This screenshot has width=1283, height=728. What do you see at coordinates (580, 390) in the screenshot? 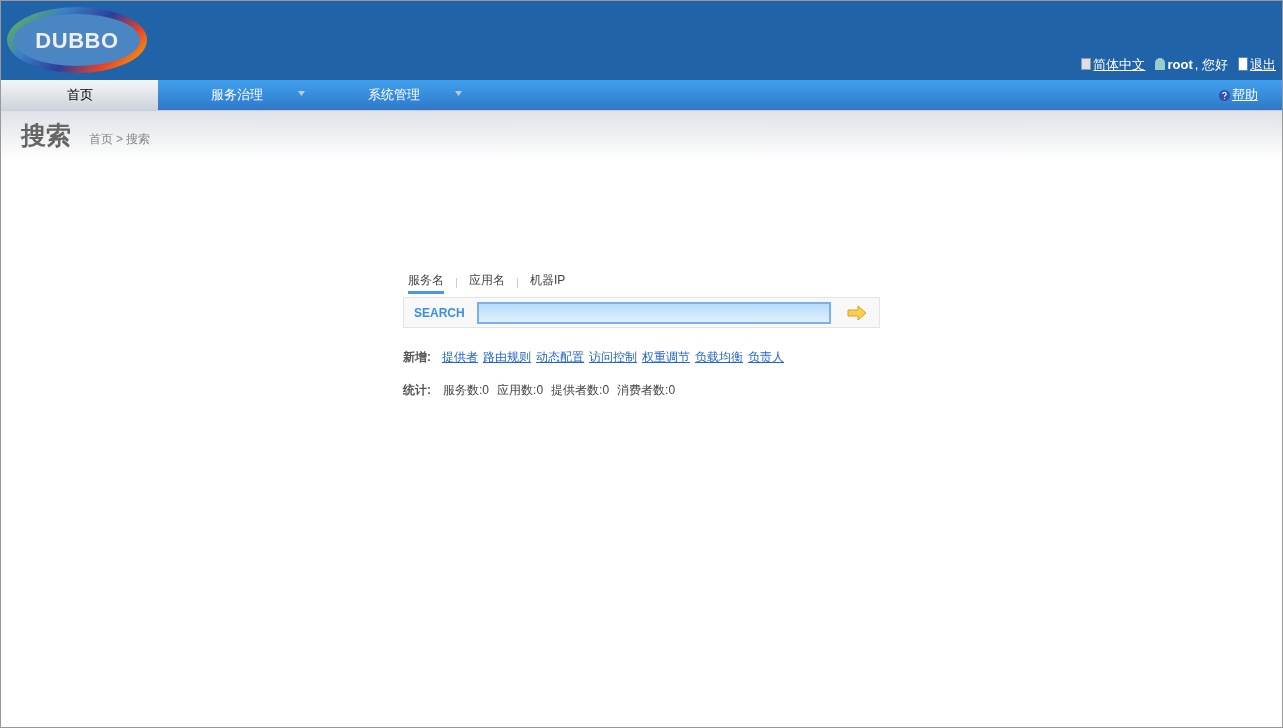
I see `stat-text: 提供者数:0` at bounding box center [580, 390].